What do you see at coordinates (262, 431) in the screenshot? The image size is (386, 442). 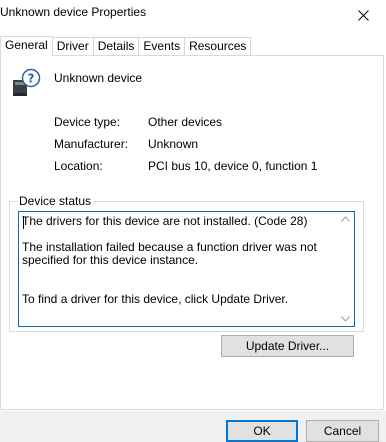 I see `ok-button: OK` at bounding box center [262, 431].